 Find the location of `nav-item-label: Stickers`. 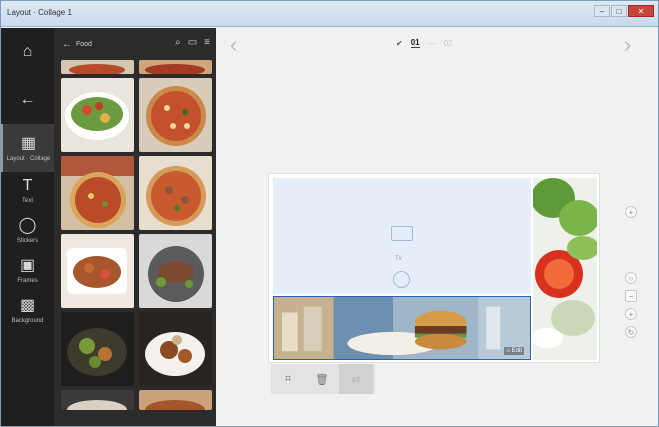

nav-item-label: Stickers is located at coordinates (27, 240).